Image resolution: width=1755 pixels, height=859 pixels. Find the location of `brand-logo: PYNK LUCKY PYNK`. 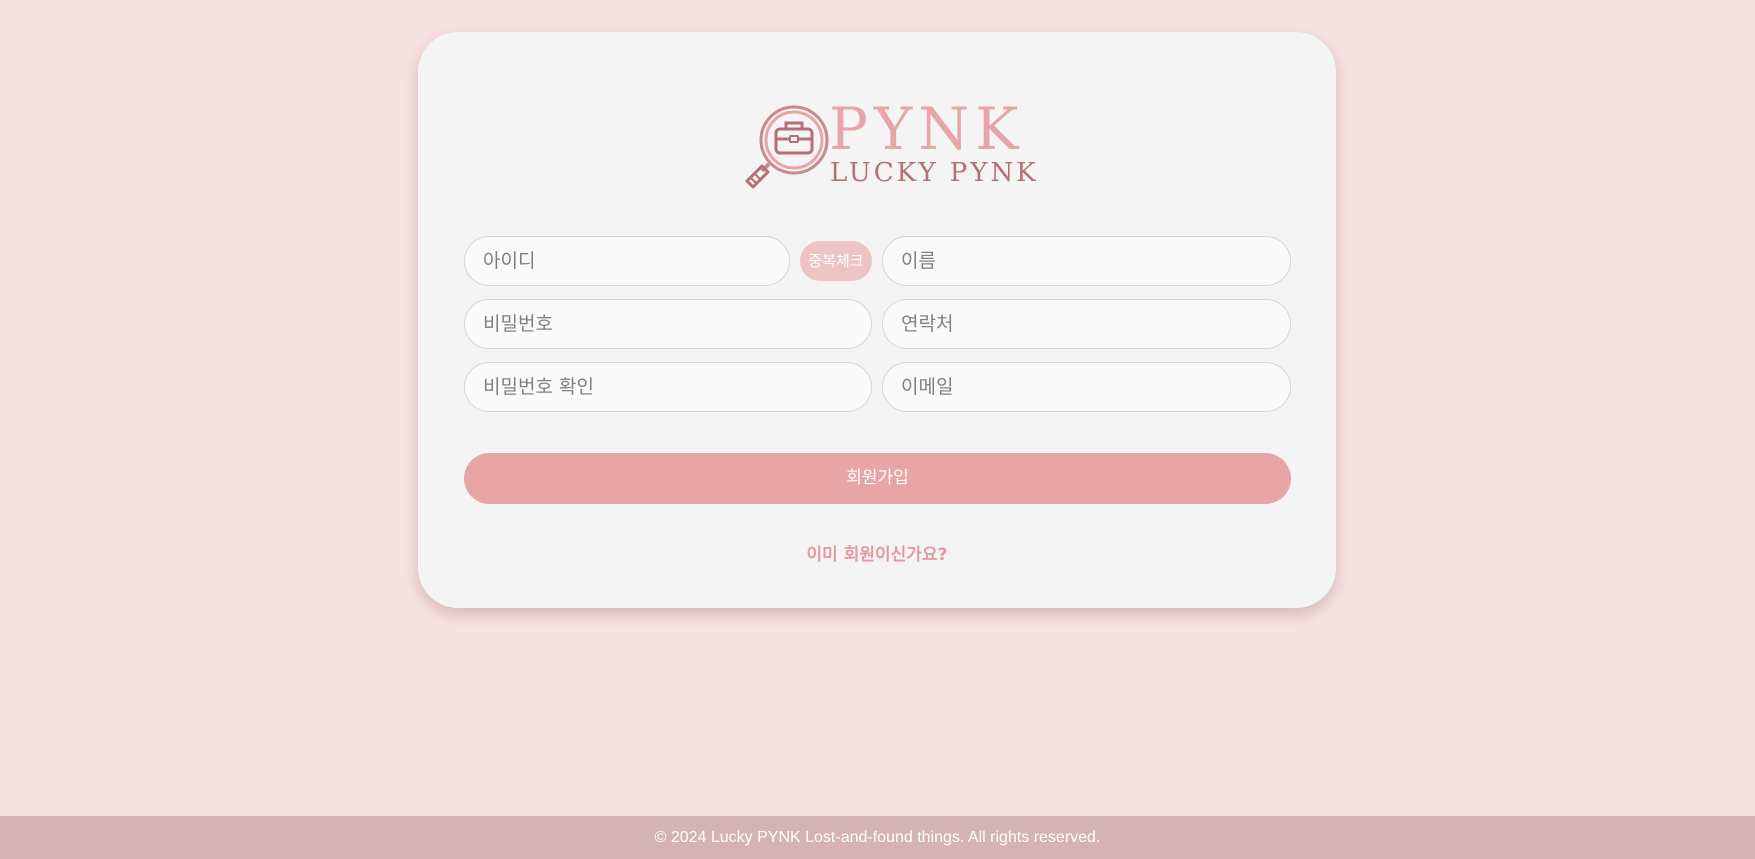

brand-logo: PYNK LUCKY PYNK is located at coordinates (888, 152).